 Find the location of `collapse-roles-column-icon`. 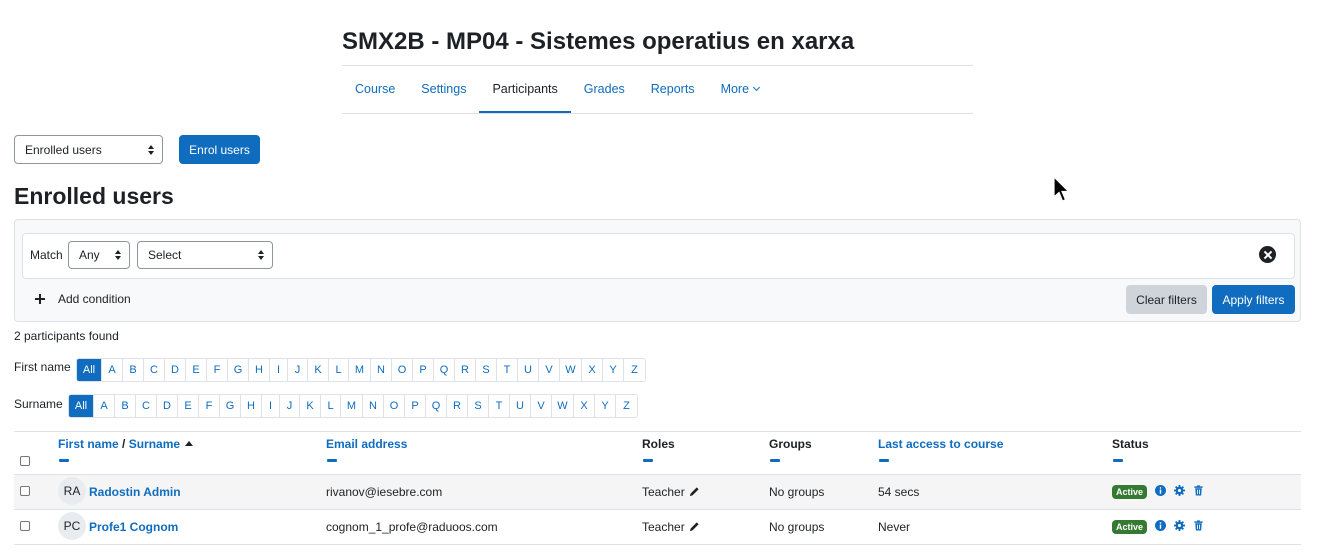

collapse-roles-column-icon is located at coordinates (648, 460).